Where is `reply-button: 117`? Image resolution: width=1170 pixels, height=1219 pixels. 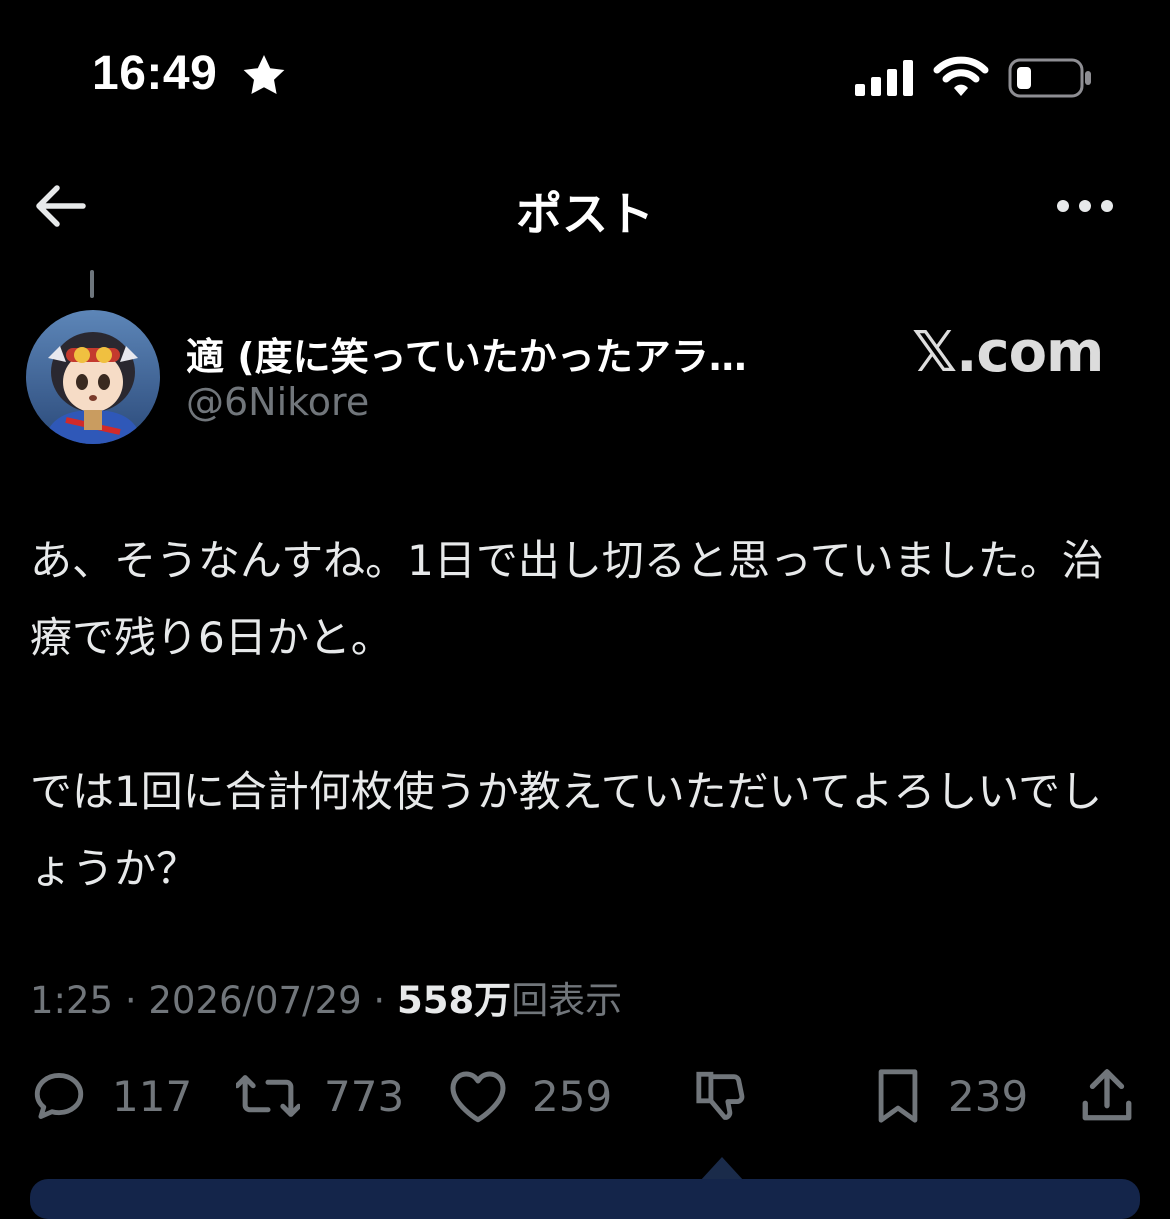 reply-button: 117 is located at coordinates (111, 1096).